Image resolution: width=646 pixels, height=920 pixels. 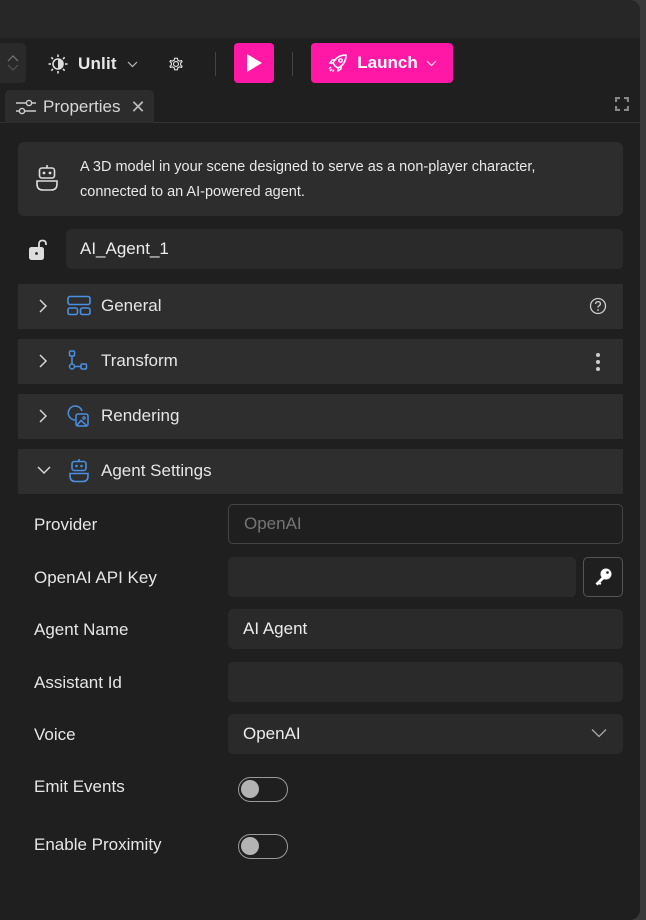 I want to click on title-bar, so click(x=320, y=19).